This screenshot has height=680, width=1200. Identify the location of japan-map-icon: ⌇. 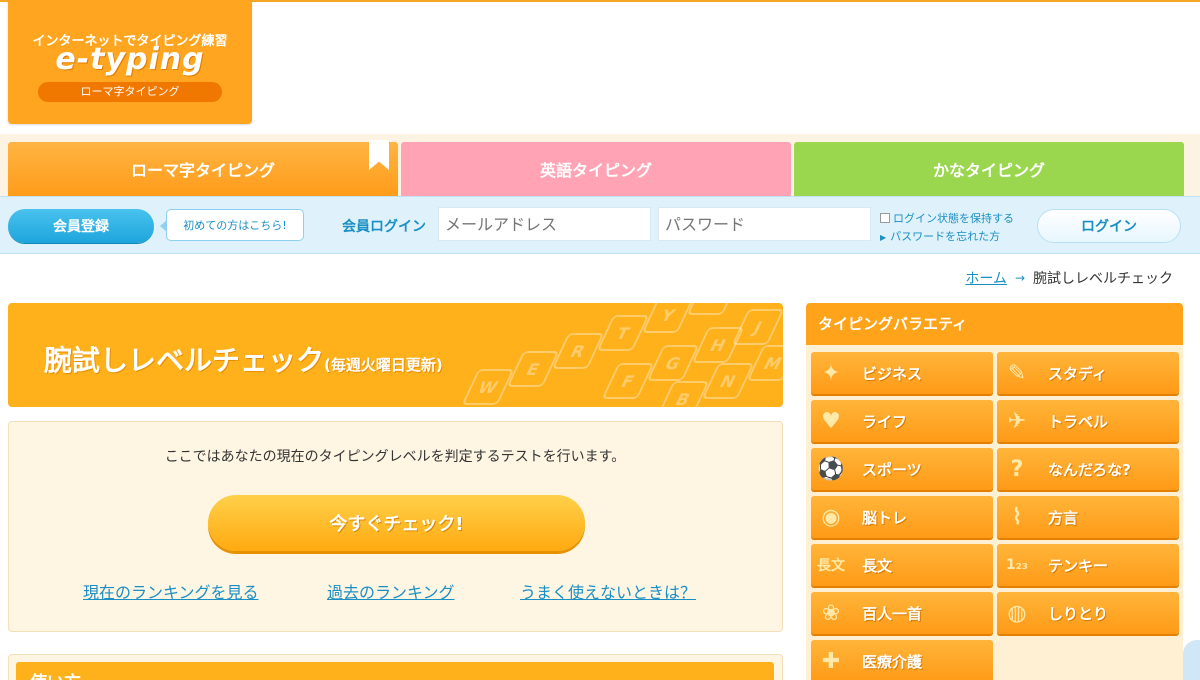
(1017, 517).